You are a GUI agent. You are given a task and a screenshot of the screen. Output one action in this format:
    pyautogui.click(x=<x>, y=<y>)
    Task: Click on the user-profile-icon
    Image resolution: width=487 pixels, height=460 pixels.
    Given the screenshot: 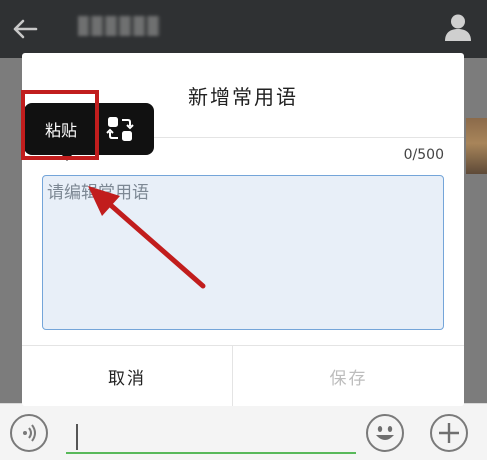 What is the action you would take?
    pyautogui.click(x=458, y=27)
    